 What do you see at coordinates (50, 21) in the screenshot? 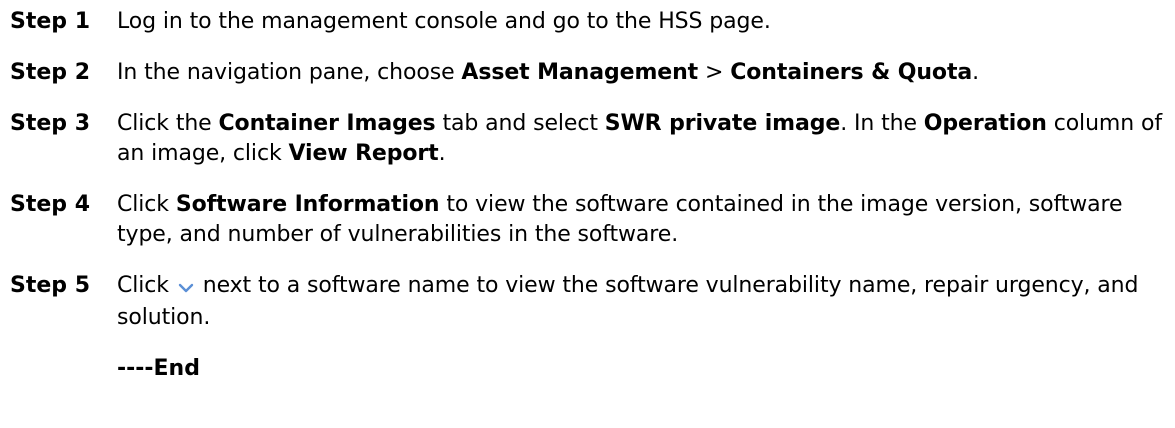
I see `step-label: Step 1` at bounding box center [50, 21].